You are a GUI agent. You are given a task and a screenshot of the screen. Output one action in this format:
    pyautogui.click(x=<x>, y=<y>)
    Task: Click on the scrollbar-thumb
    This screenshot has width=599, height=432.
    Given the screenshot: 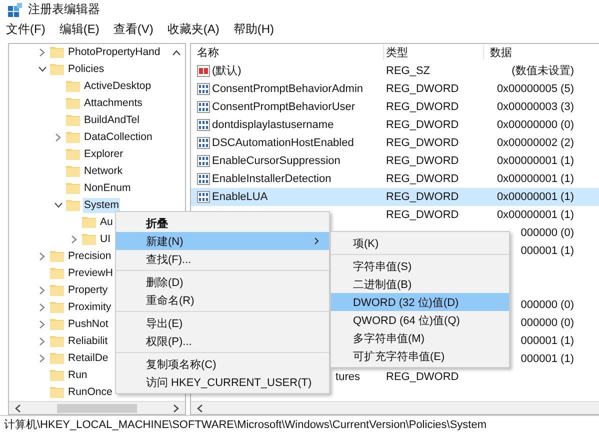 What is the action you would take?
    pyautogui.click(x=97, y=408)
    